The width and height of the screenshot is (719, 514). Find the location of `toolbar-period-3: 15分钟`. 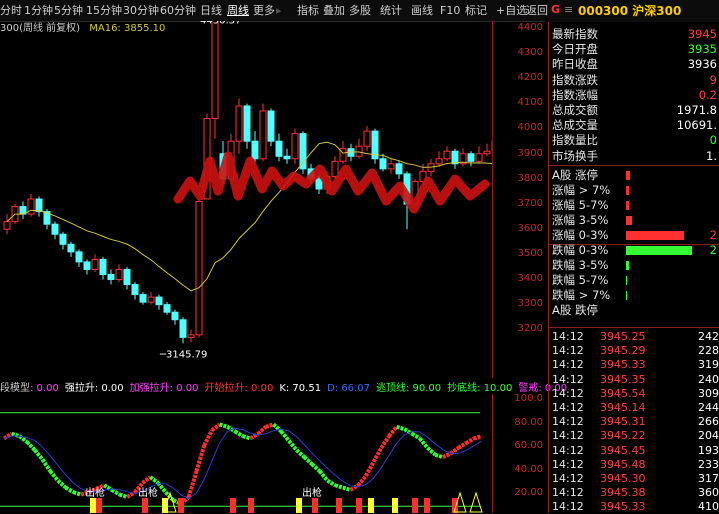

toolbar-period-3: 15分钟 is located at coordinates (104, 11).